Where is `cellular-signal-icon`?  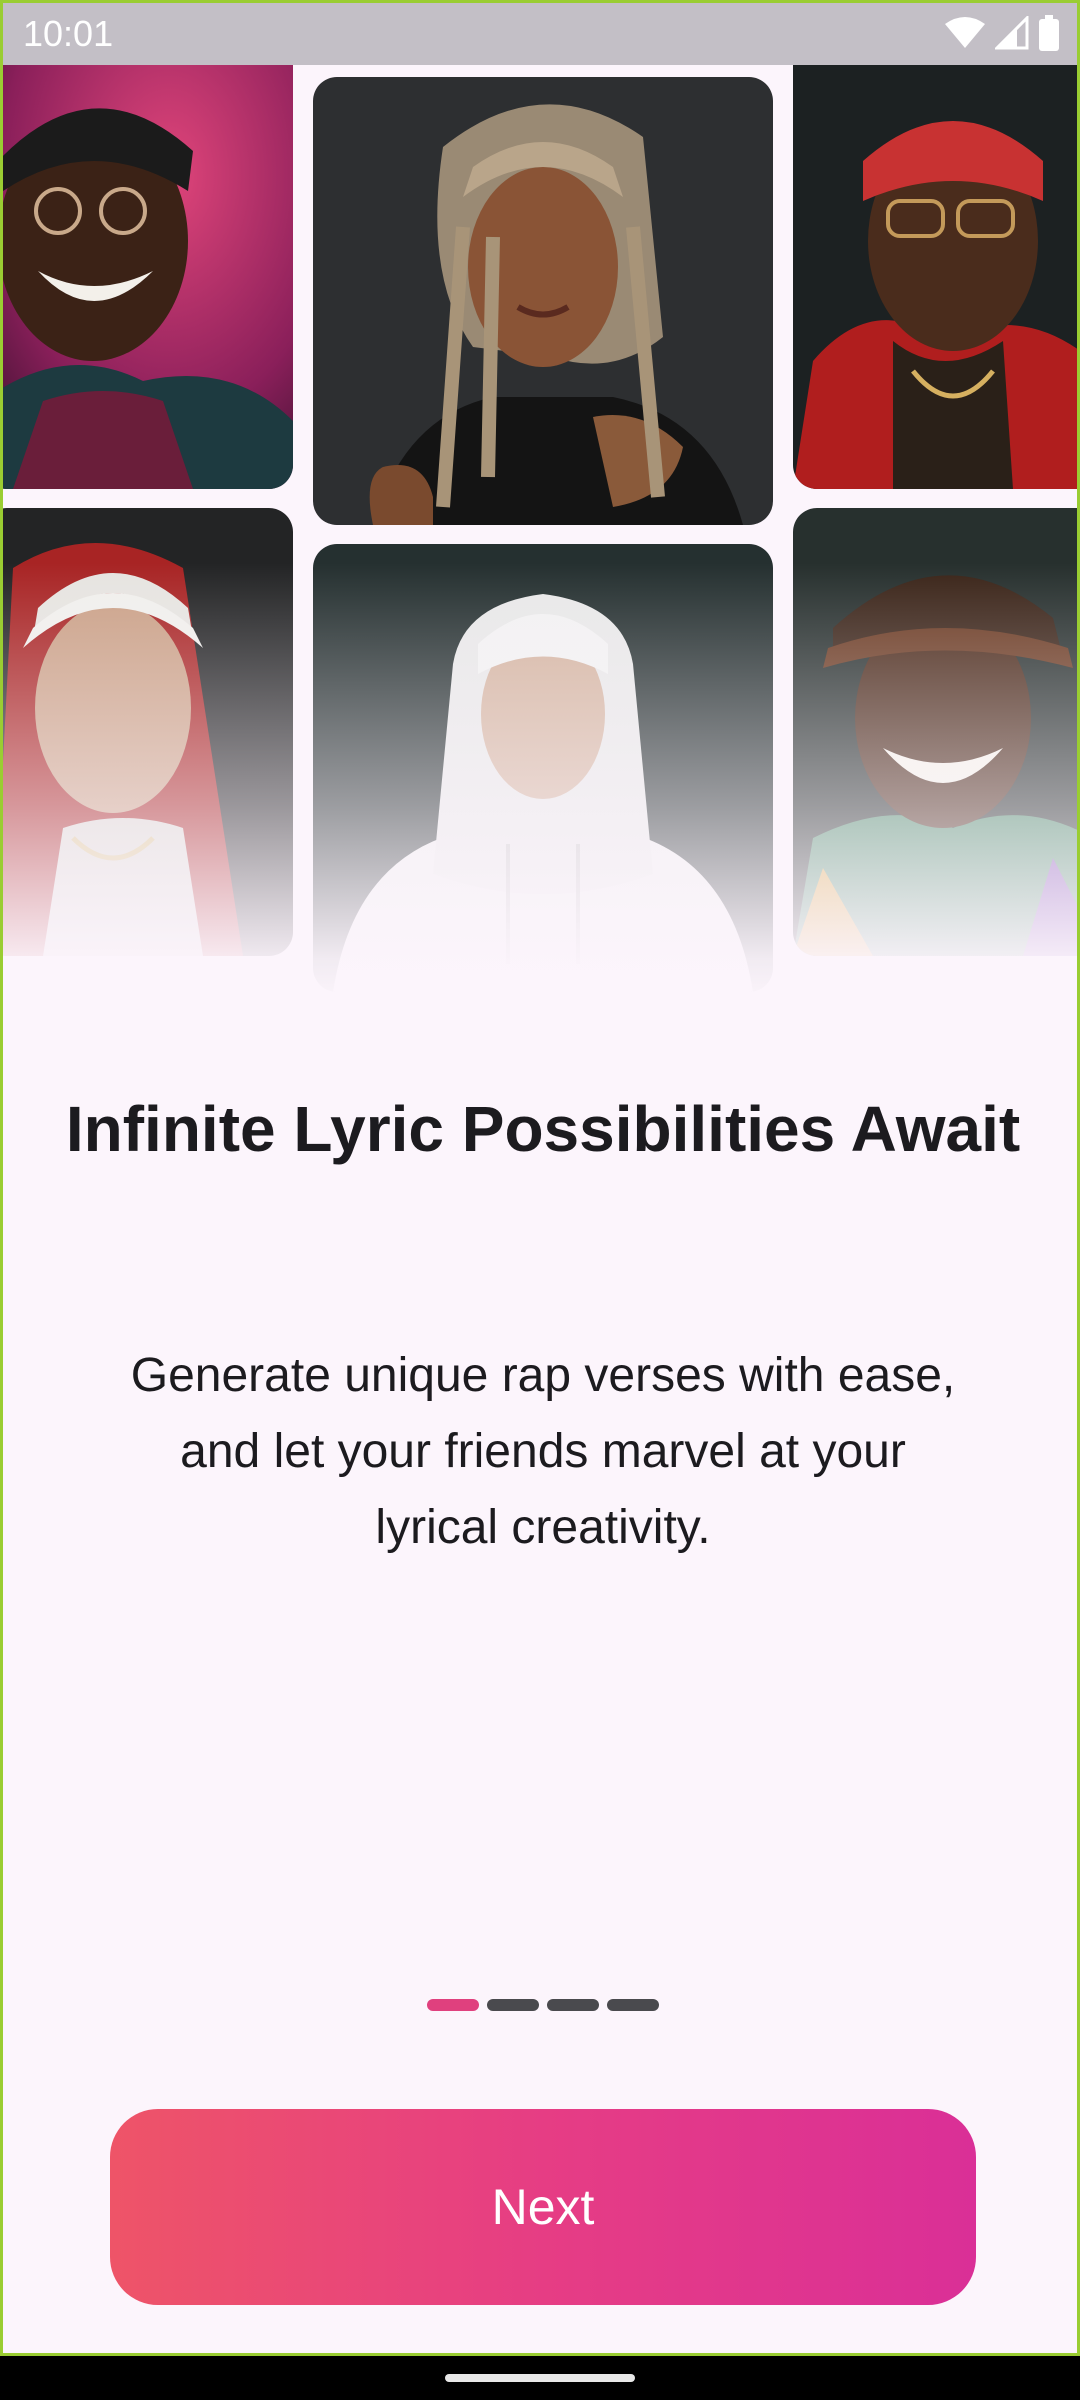 cellular-signal-icon is located at coordinates (1012, 33).